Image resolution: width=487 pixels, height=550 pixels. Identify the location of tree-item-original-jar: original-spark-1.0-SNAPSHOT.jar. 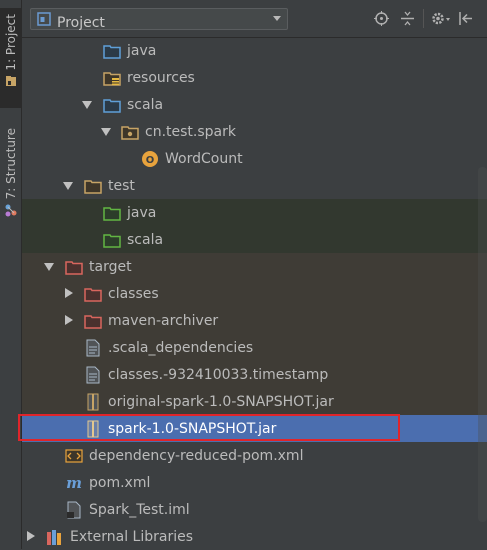
(254, 401).